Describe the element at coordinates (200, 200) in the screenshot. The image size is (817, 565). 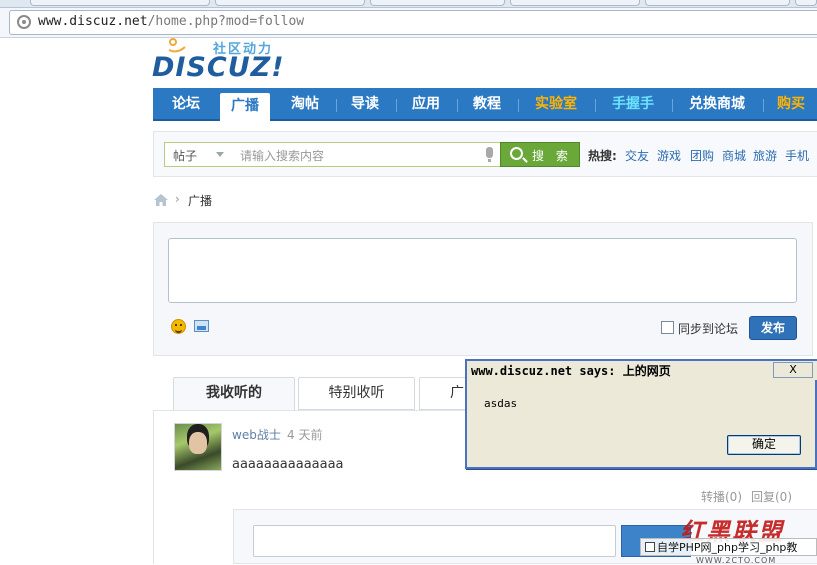
I see `breadcrumb-current: 广播` at that location.